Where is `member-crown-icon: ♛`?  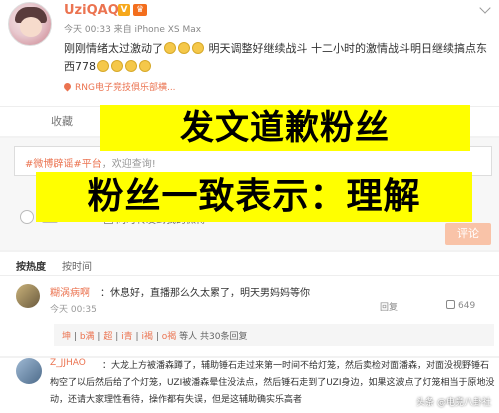
member-crown-icon: ♛ is located at coordinates (140, 10).